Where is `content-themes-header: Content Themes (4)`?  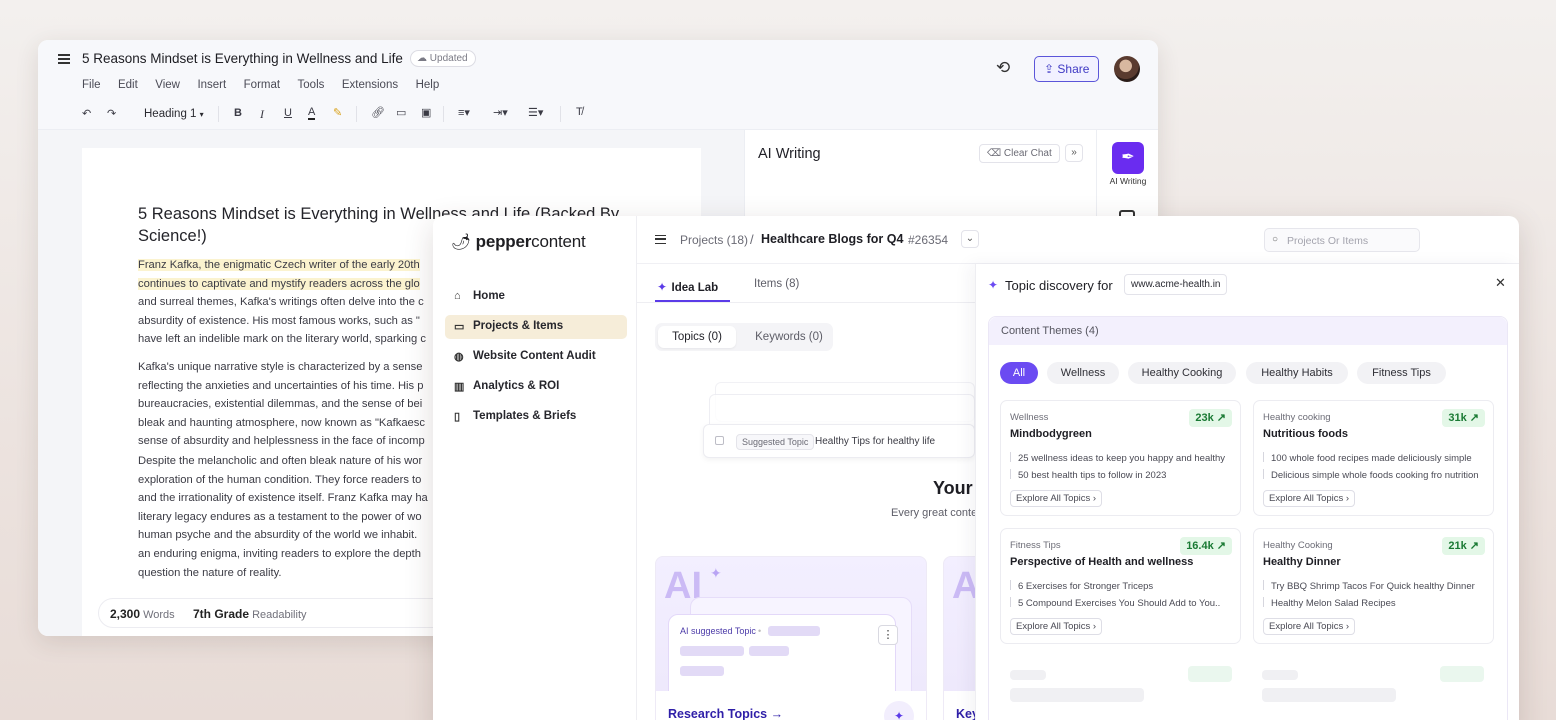 content-themes-header: Content Themes (4) is located at coordinates (1248, 331).